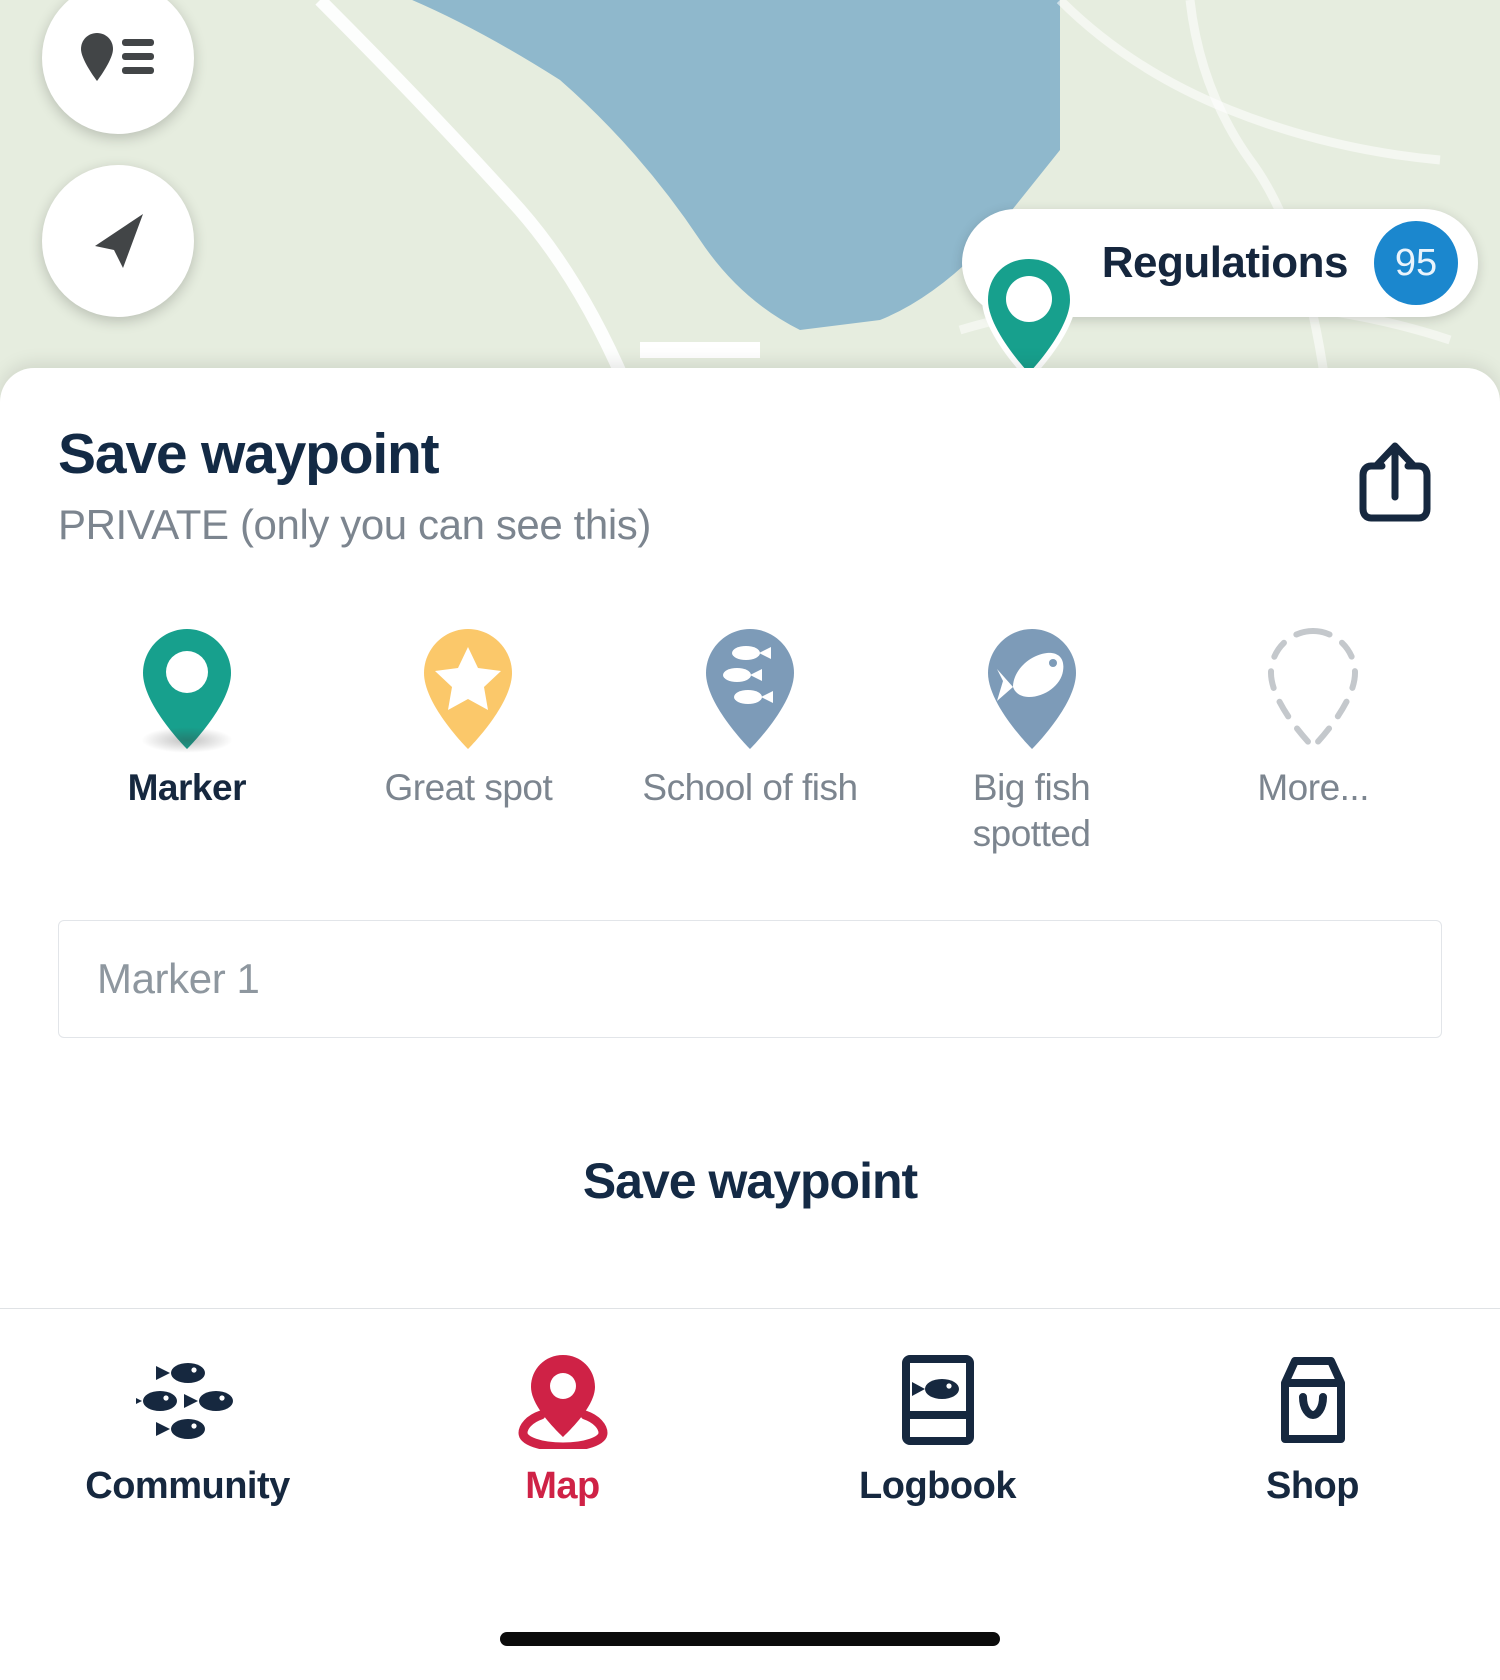 The height and width of the screenshot is (1680, 1500). I want to click on regulations-pill: Regulations 95, so click(1219, 295).